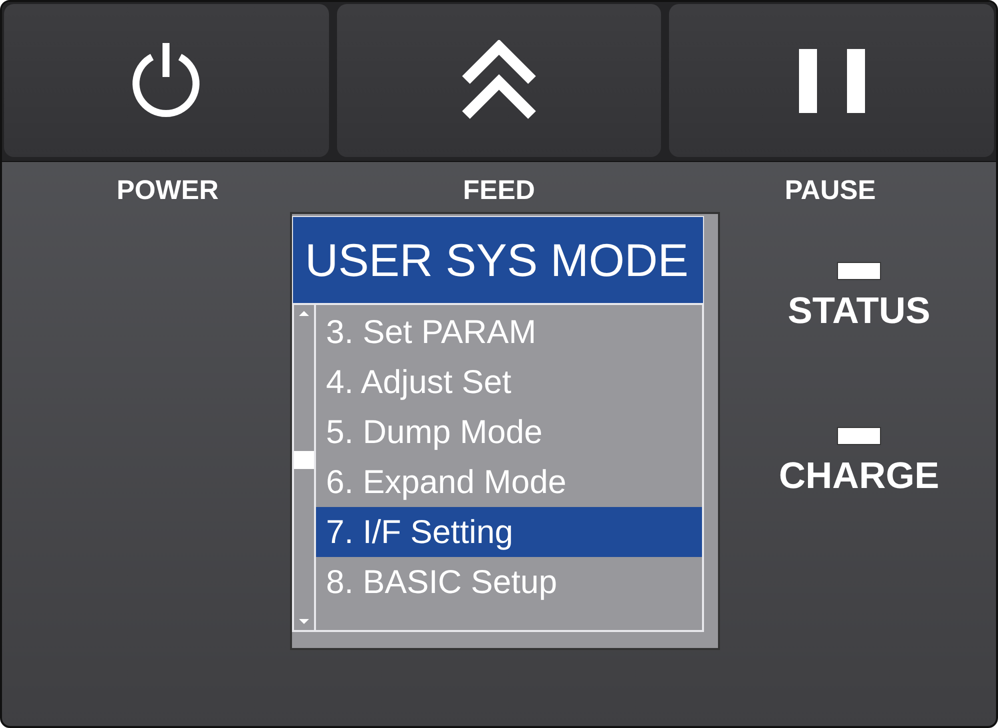 Image resolution: width=998 pixels, height=728 pixels. I want to click on menu-item: 4. Adjust Set, so click(509, 382).